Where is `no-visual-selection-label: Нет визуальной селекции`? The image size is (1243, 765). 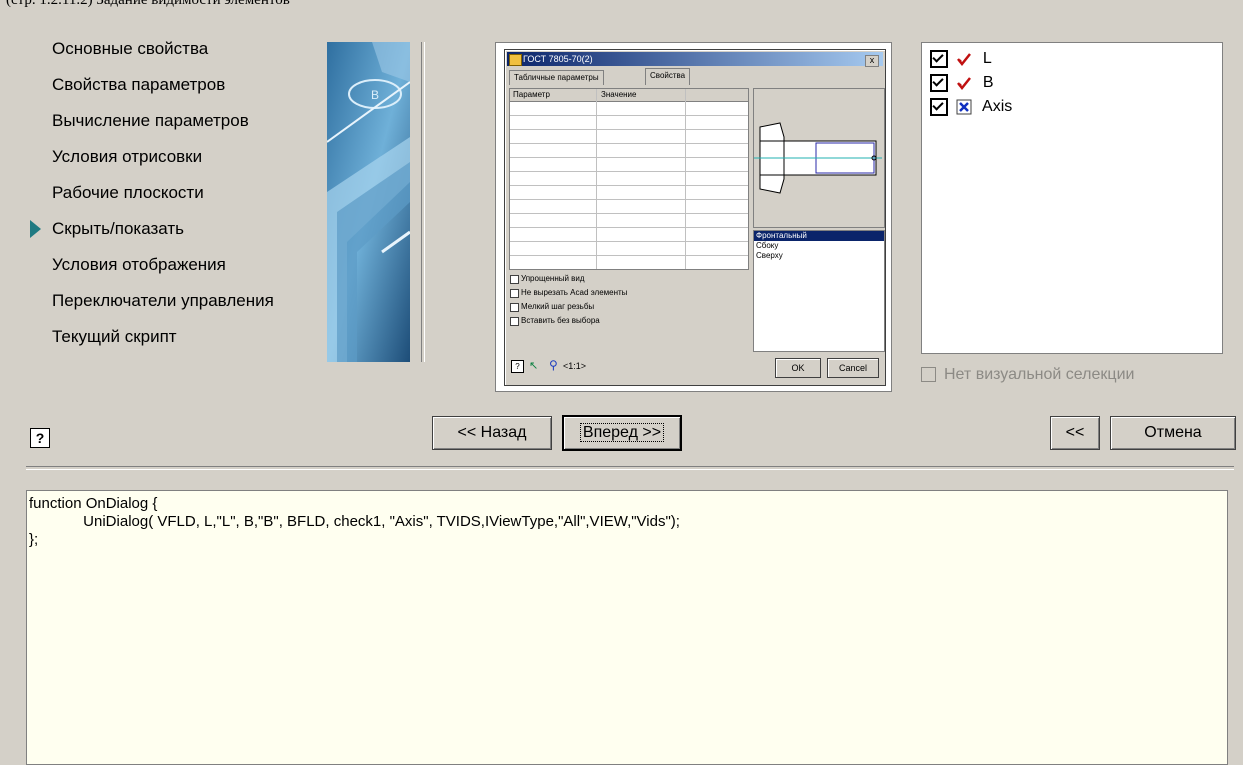
no-visual-selection-label: Нет визуальной селекции is located at coordinates (1039, 374).